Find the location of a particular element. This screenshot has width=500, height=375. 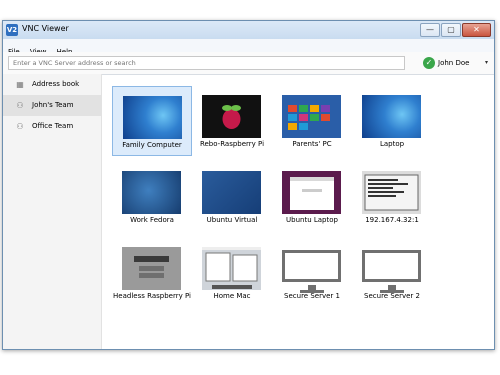

computer-tile-home-mac: Home Mac is located at coordinates (232, 273).